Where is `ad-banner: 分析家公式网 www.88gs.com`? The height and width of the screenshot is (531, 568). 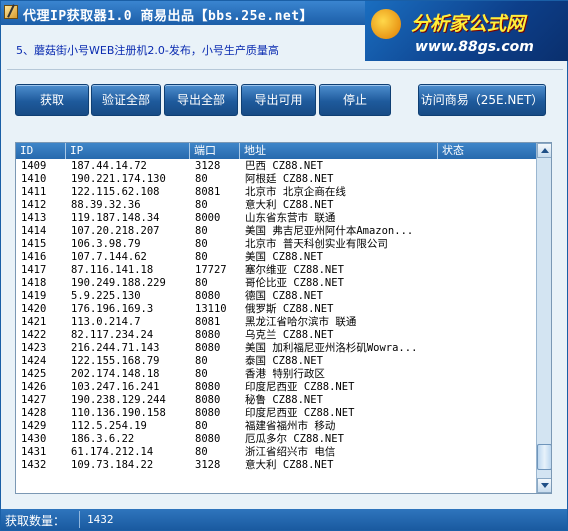
ad-banner: 分析家公式网 www.88gs.com is located at coordinates (466, 31).